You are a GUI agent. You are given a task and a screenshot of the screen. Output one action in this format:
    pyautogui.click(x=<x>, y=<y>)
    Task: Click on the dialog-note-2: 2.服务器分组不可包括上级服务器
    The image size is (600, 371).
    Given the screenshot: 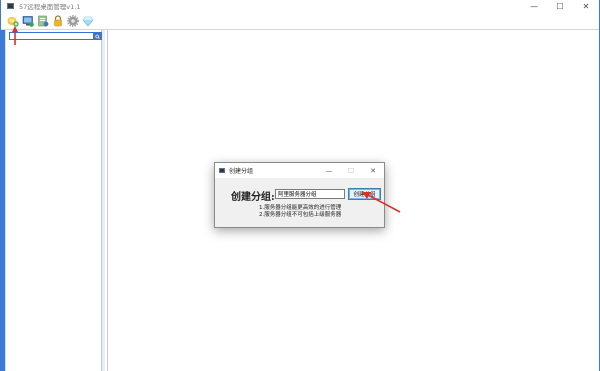 What is the action you would take?
    pyautogui.click(x=300, y=214)
    